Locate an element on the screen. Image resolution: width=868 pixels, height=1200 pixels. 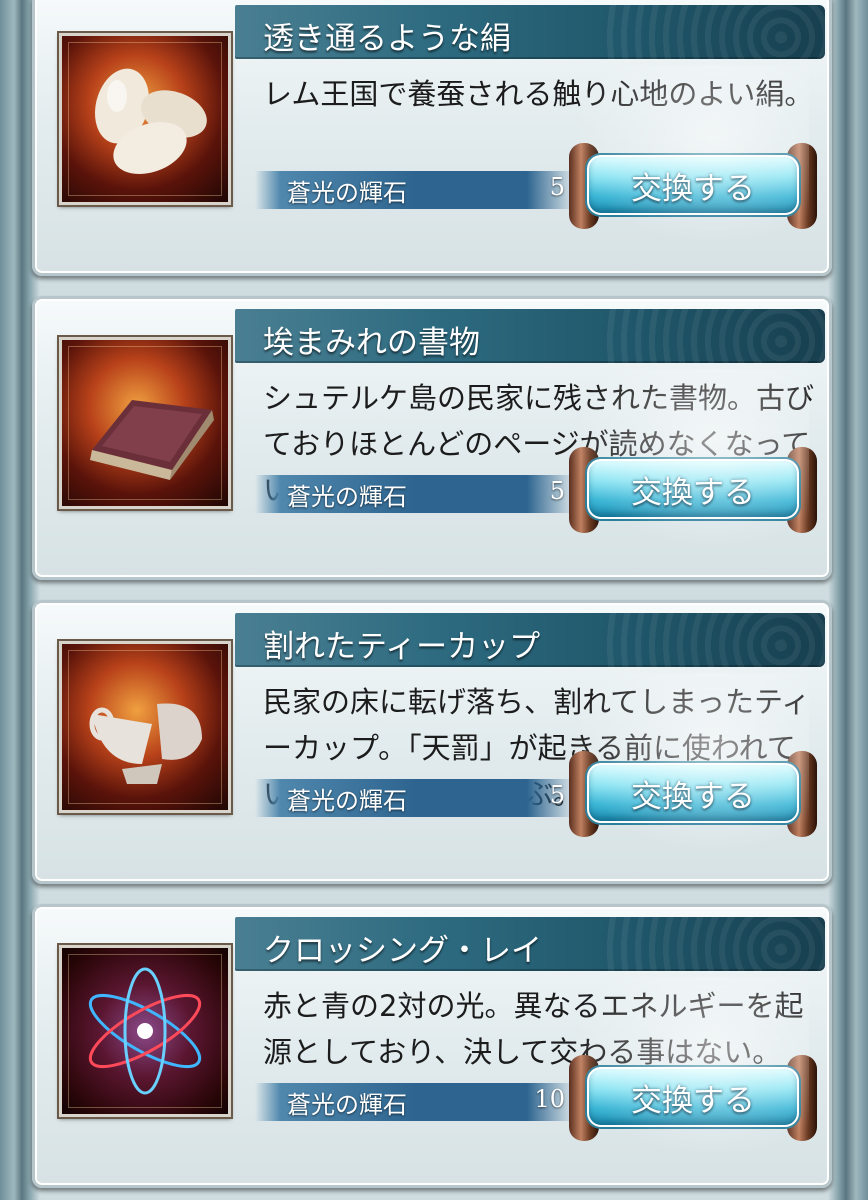
item-name: クロッシング・レイ is located at coordinates (402, 951).